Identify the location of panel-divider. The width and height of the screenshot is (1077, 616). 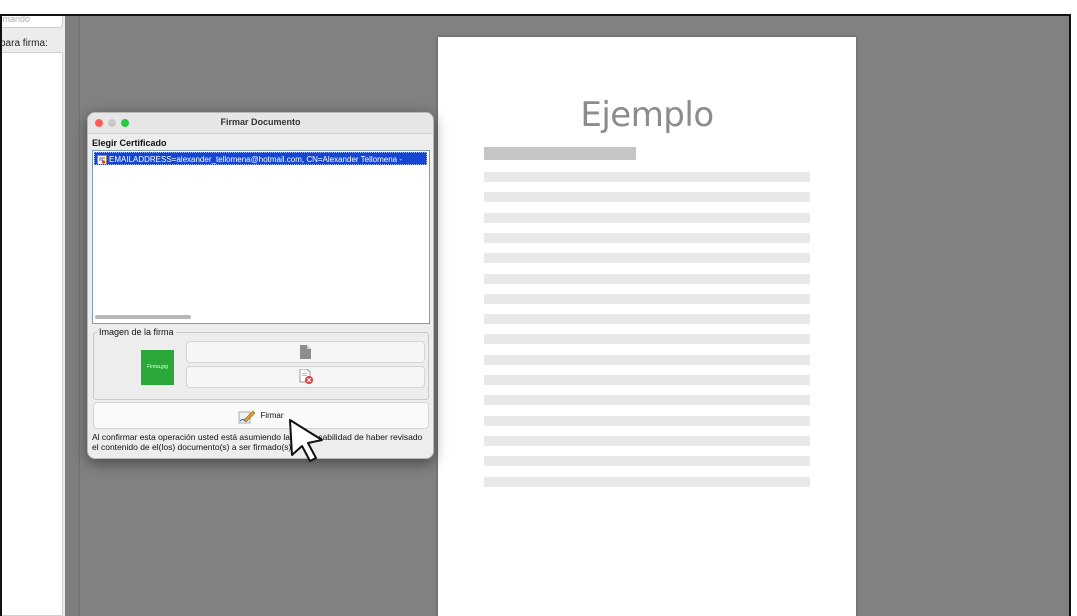
(72, 316).